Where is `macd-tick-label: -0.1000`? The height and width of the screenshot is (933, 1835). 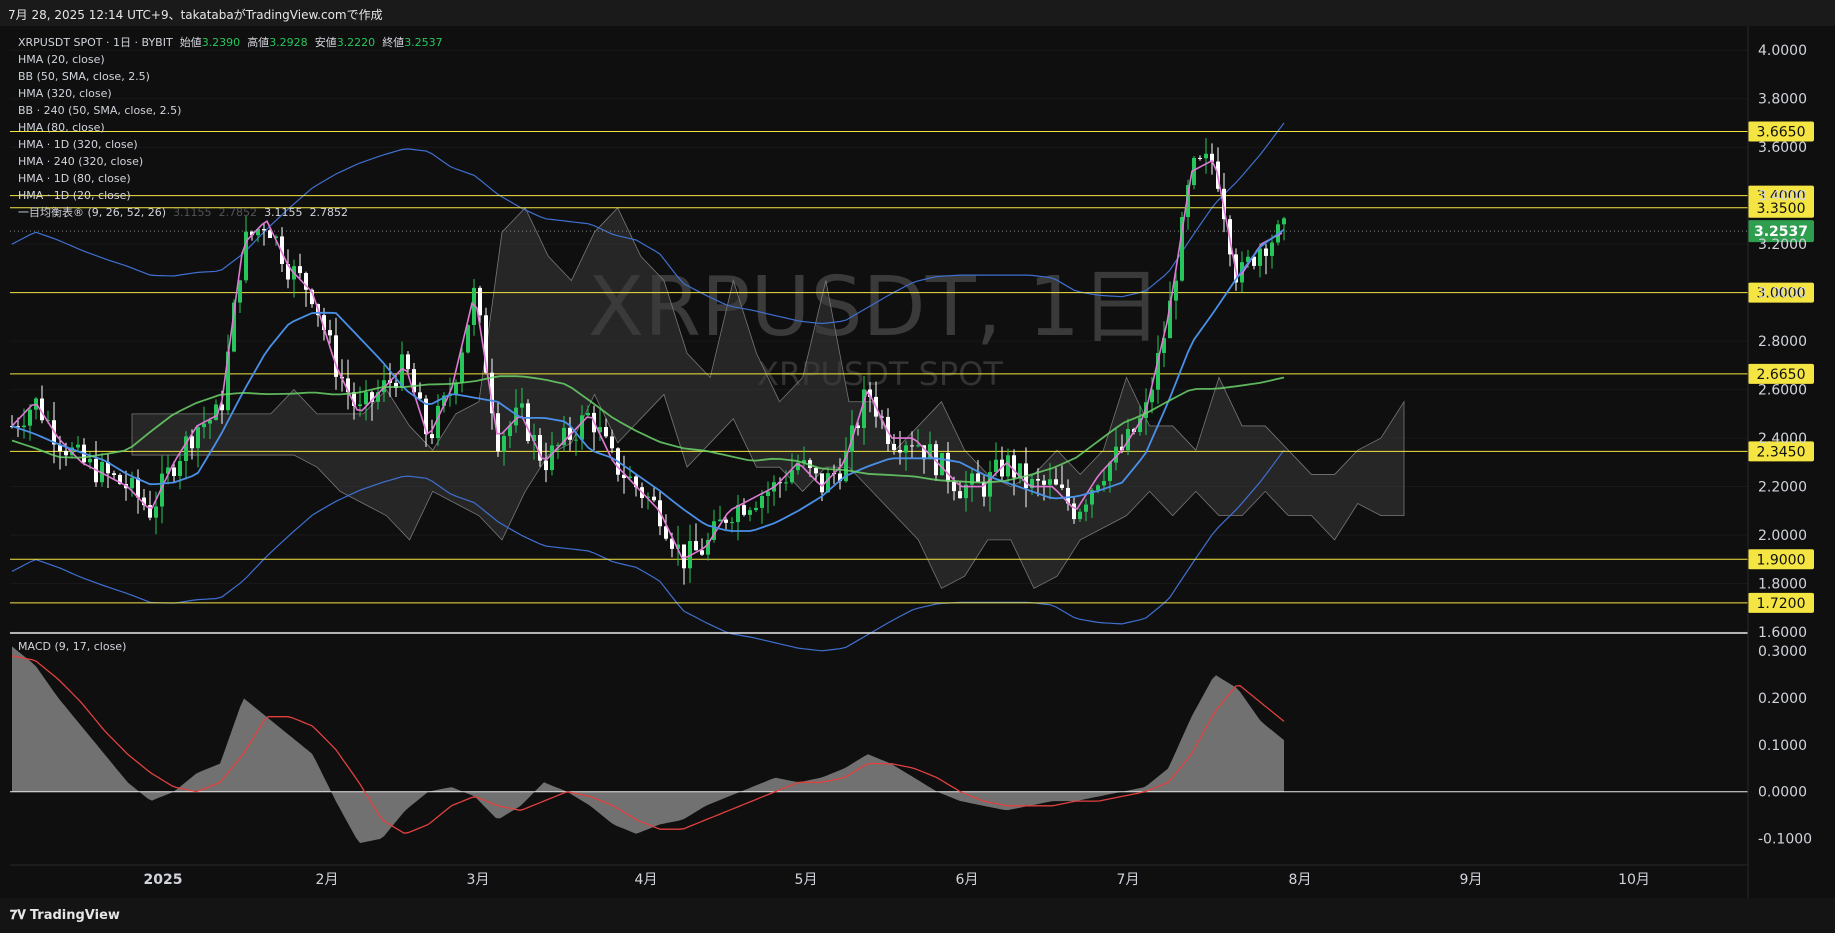
macd-tick-label: -0.1000 is located at coordinates (1785, 840).